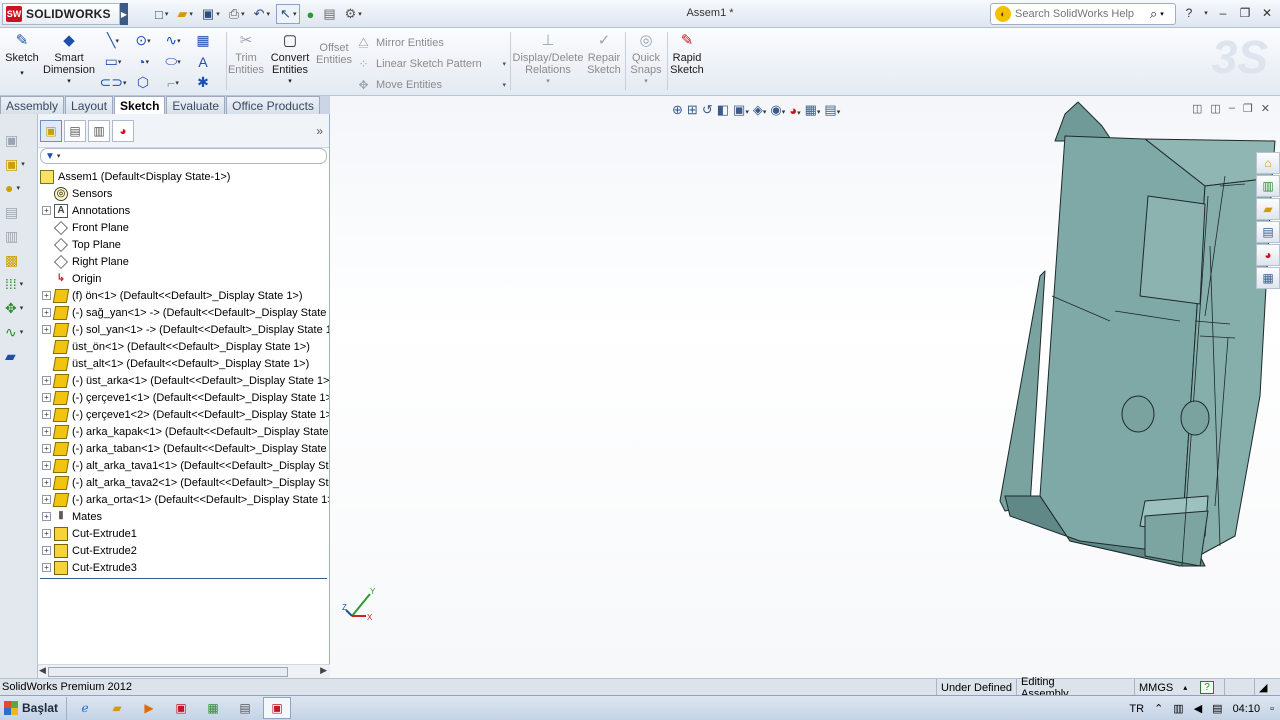 The width and height of the screenshot is (1280, 720). I want to click on grid-snap-icon: ▦, so click(203, 40).